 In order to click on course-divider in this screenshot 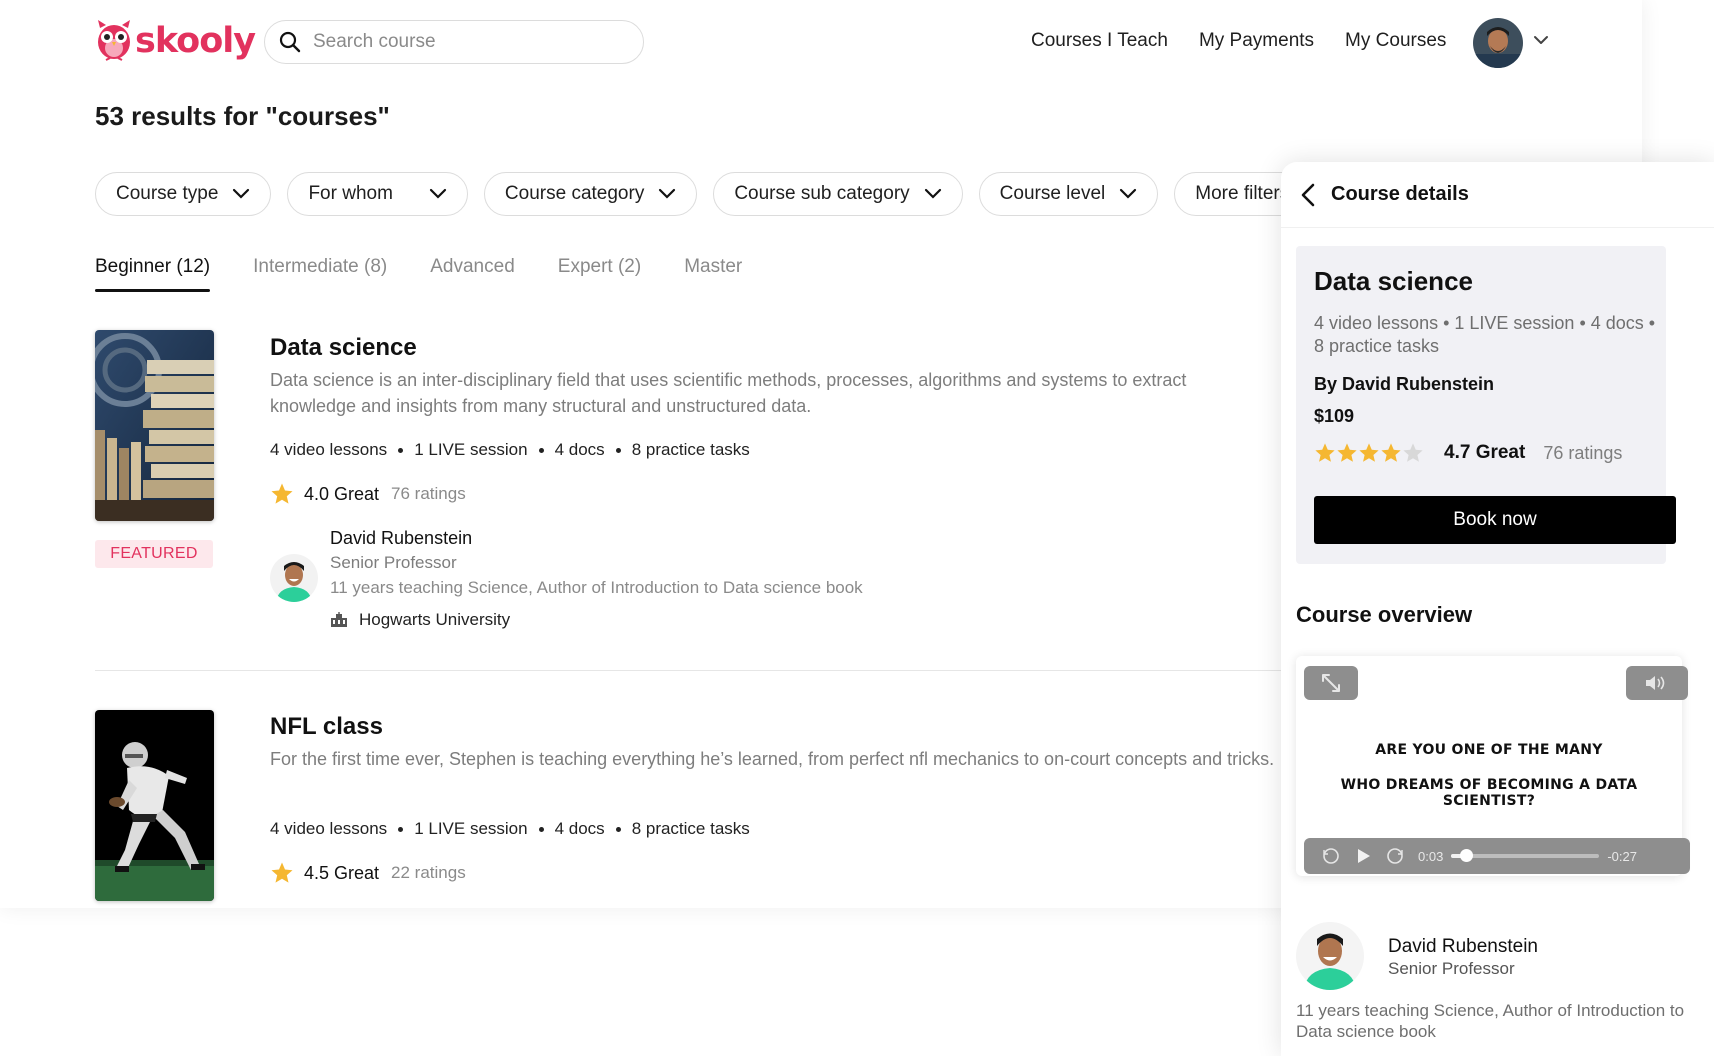, I will do `click(690, 670)`.